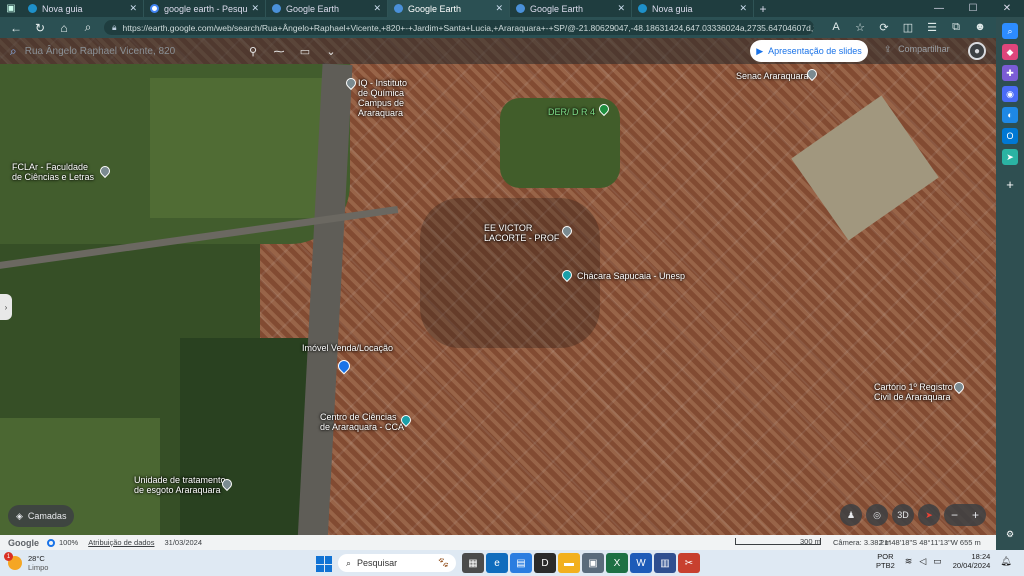 The height and width of the screenshot is (576, 1024). I want to click on maximize-button: ☐, so click(973, 8).